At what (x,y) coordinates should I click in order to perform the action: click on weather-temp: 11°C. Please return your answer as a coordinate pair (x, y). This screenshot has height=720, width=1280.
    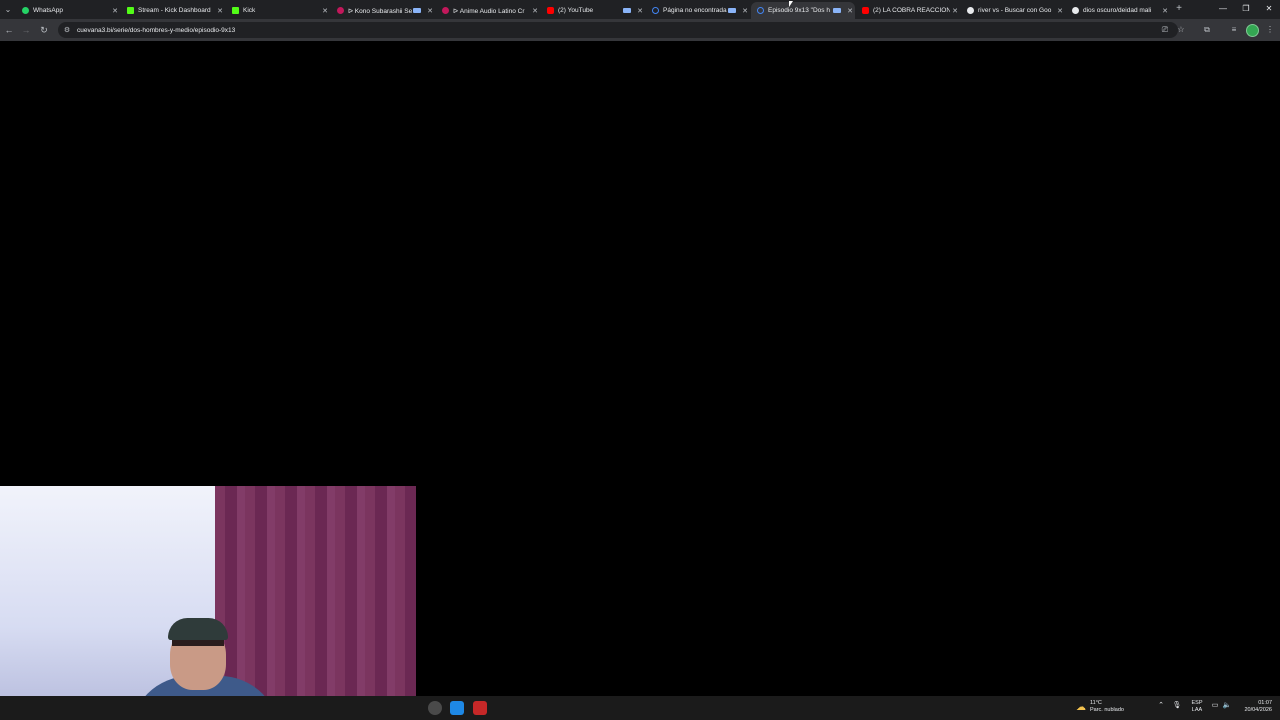
    Looking at the image, I should click on (1096, 703).